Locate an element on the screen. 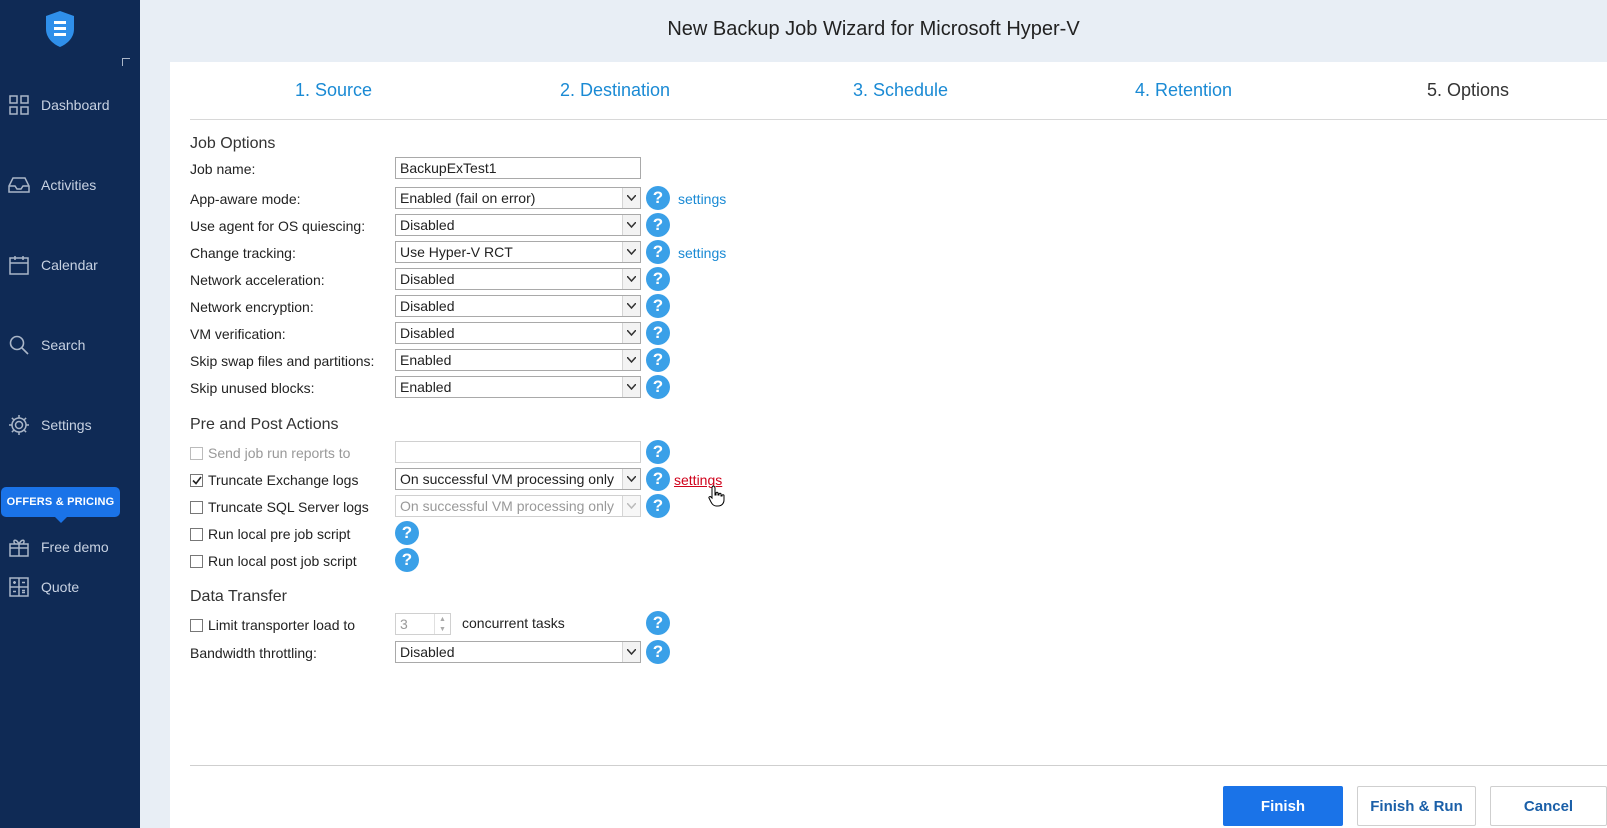 The height and width of the screenshot is (828, 1607). sidebar-item-calendar: Calendar is located at coordinates (70, 265).